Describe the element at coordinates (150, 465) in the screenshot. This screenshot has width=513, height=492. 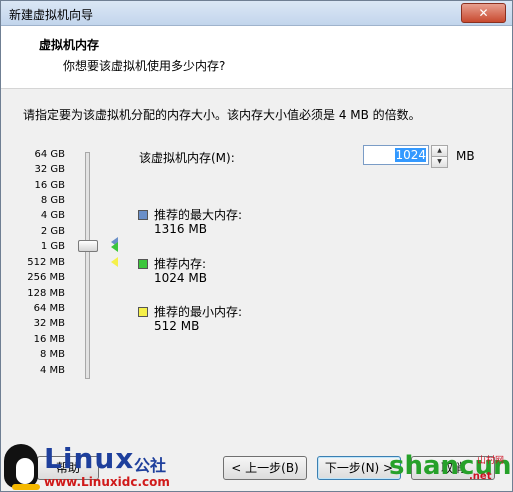
I see `watermark-gongshe-text: 公社` at that location.